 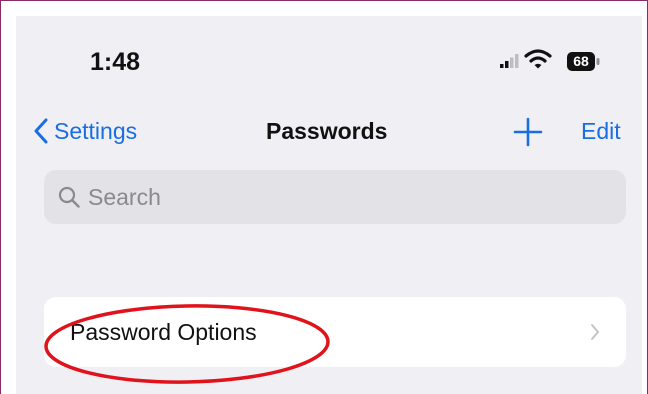 What do you see at coordinates (538, 59) in the screenshot?
I see `wifi-icon` at bounding box center [538, 59].